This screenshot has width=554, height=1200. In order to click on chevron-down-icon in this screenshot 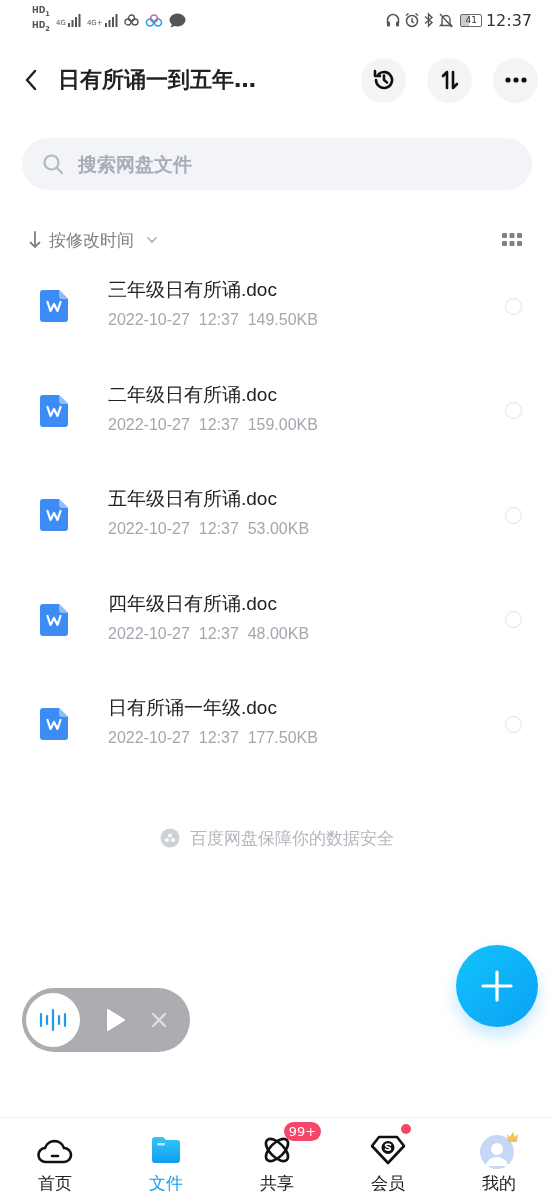, I will do `click(152, 240)`.